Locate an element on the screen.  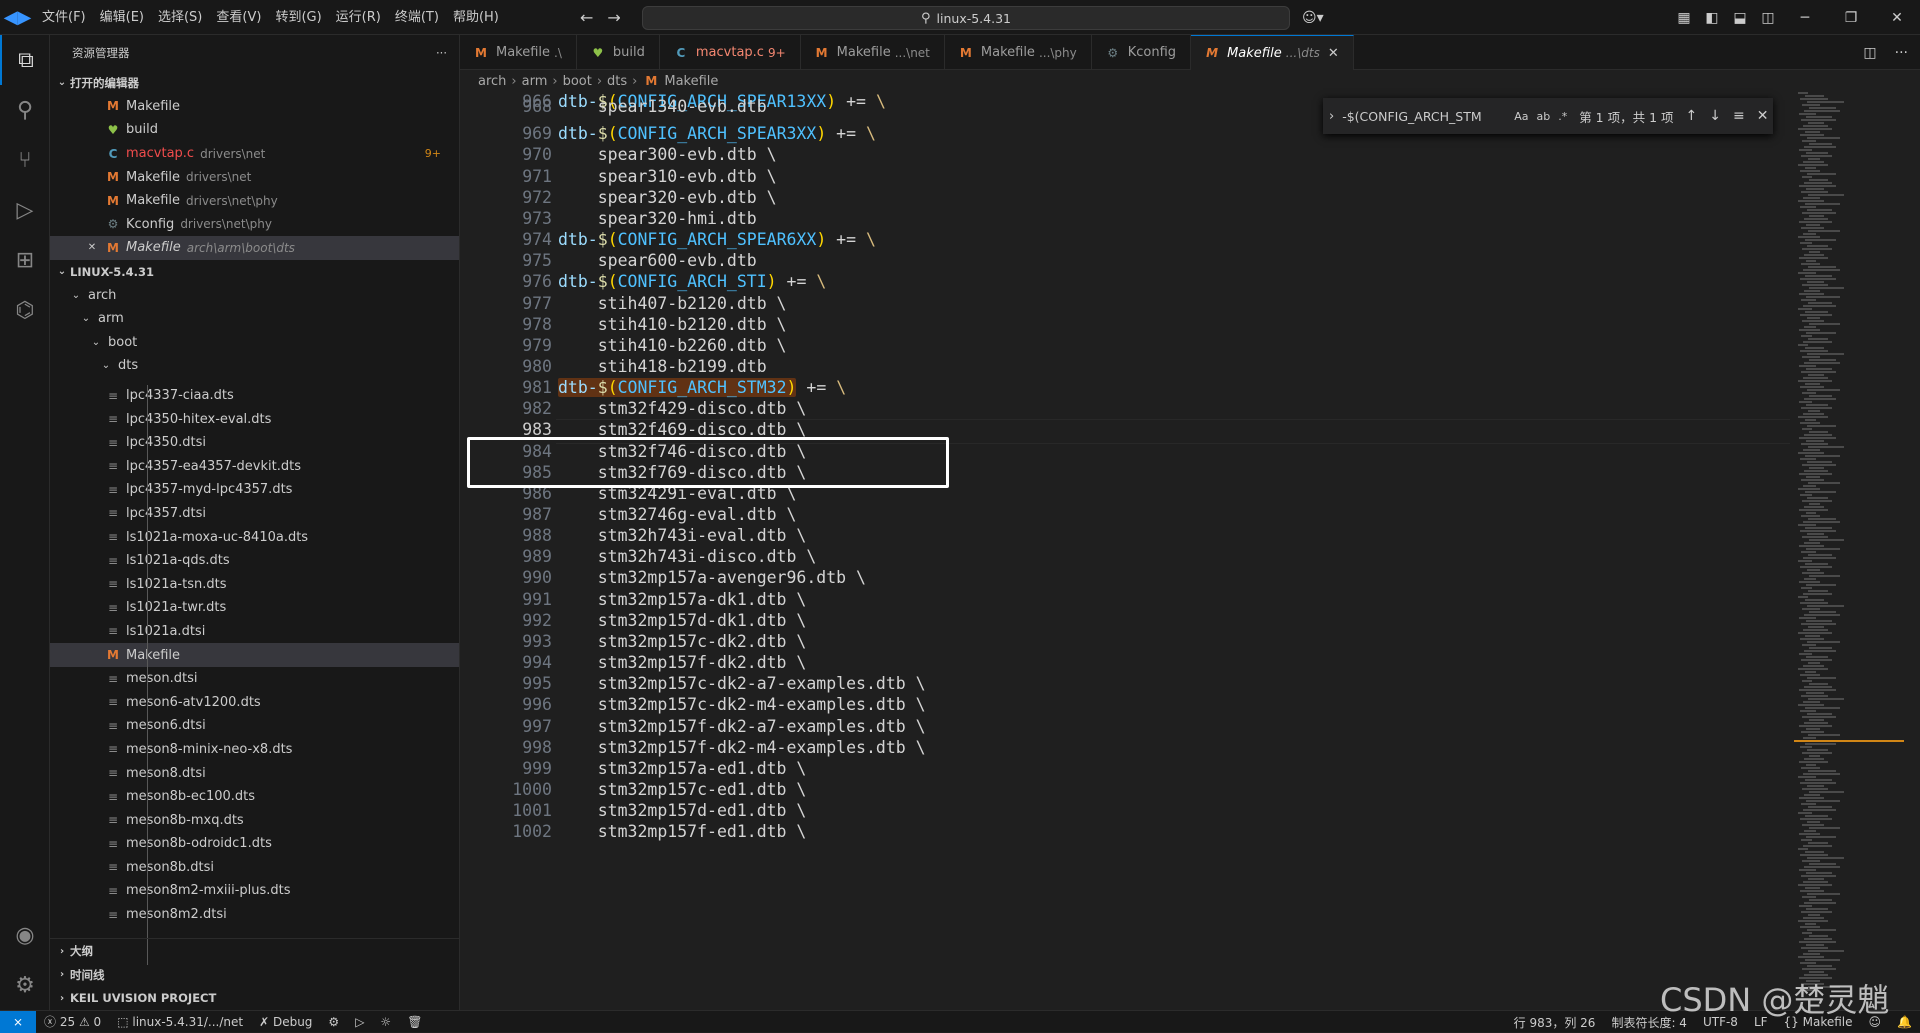
command-center-search: ⚲ linux-5.4.31 is located at coordinates (966, 18).